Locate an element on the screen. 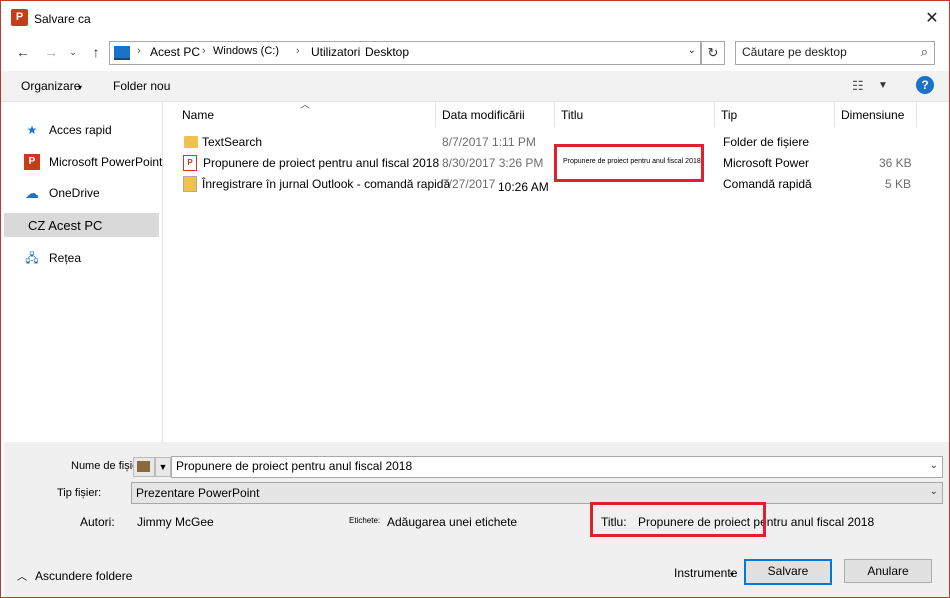 The width and height of the screenshot is (950, 598). sidebar-item-label: Acces rapid is located at coordinates (80, 130).